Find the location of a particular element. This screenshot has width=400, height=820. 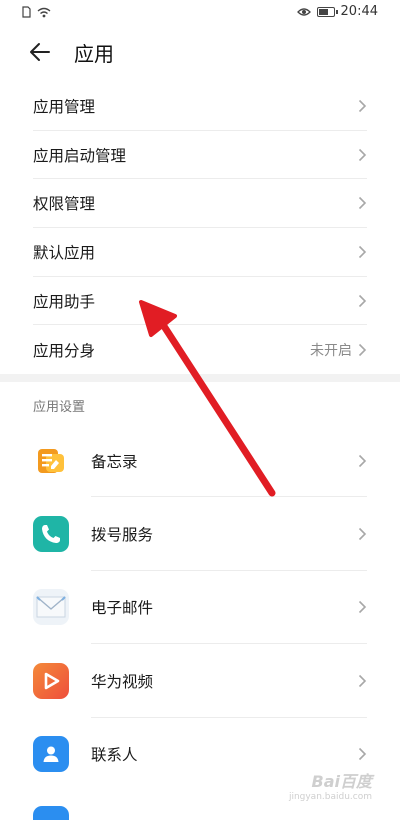

header: 应用 is located at coordinates (200, 54).